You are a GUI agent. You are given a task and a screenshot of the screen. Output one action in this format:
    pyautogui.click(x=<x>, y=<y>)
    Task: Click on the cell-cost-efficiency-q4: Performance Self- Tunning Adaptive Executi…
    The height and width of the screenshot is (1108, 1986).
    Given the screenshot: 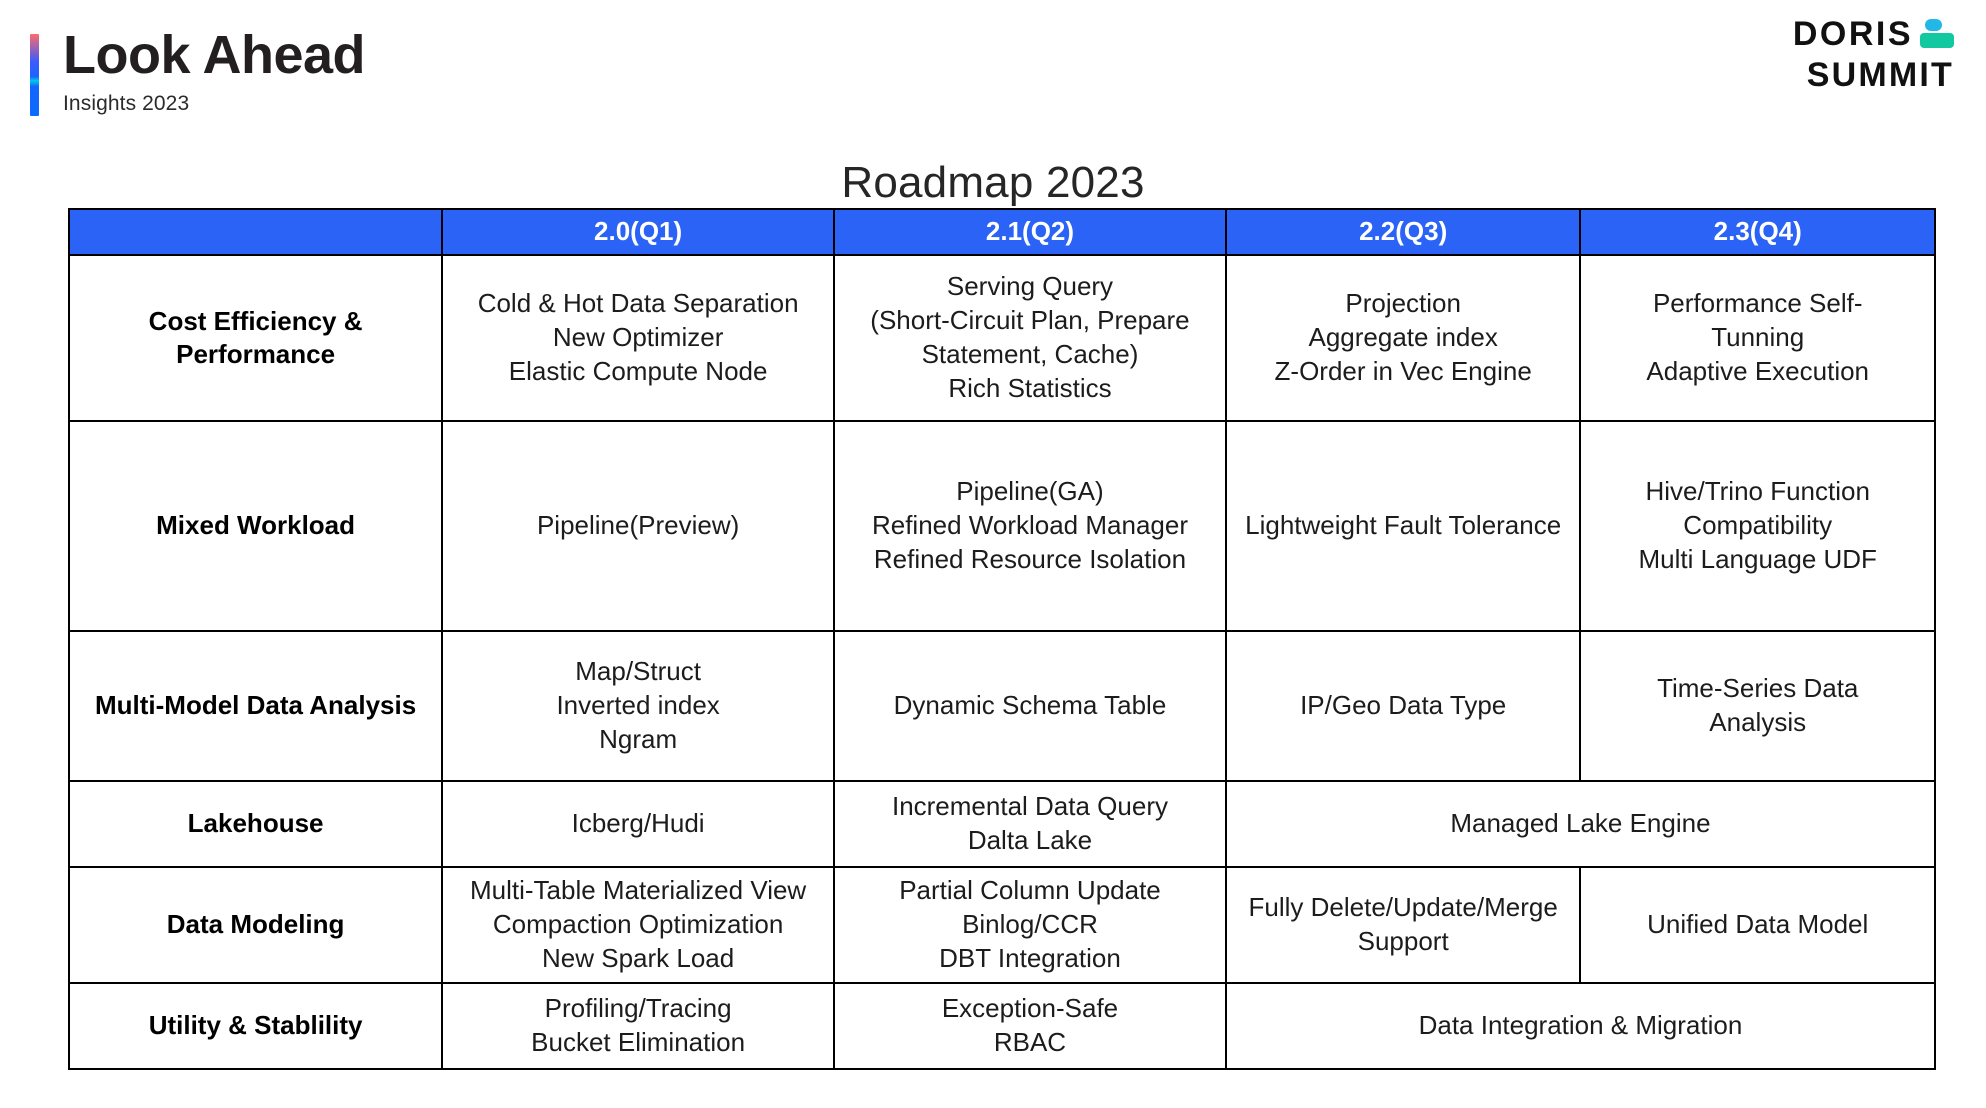 What is the action you would take?
    pyautogui.click(x=1757, y=338)
    